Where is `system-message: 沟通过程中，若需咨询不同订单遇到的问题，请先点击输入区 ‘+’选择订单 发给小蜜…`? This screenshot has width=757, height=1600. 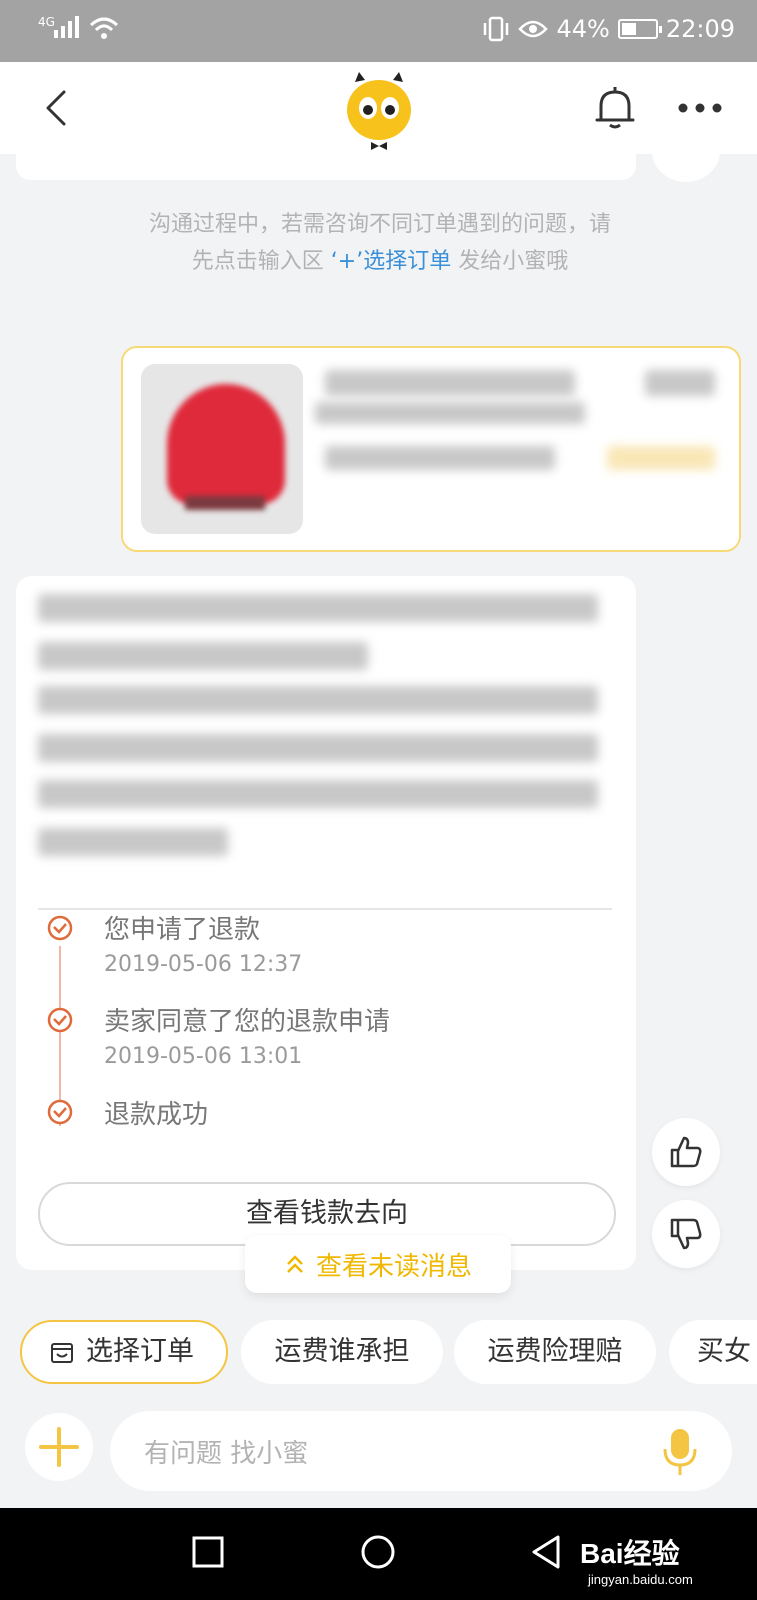
system-message: 沟通过程中，若需咨询不同订单遇到的问题，请先点击输入区 ‘+’选择订单 发给小蜜… is located at coordinates (380, 243).